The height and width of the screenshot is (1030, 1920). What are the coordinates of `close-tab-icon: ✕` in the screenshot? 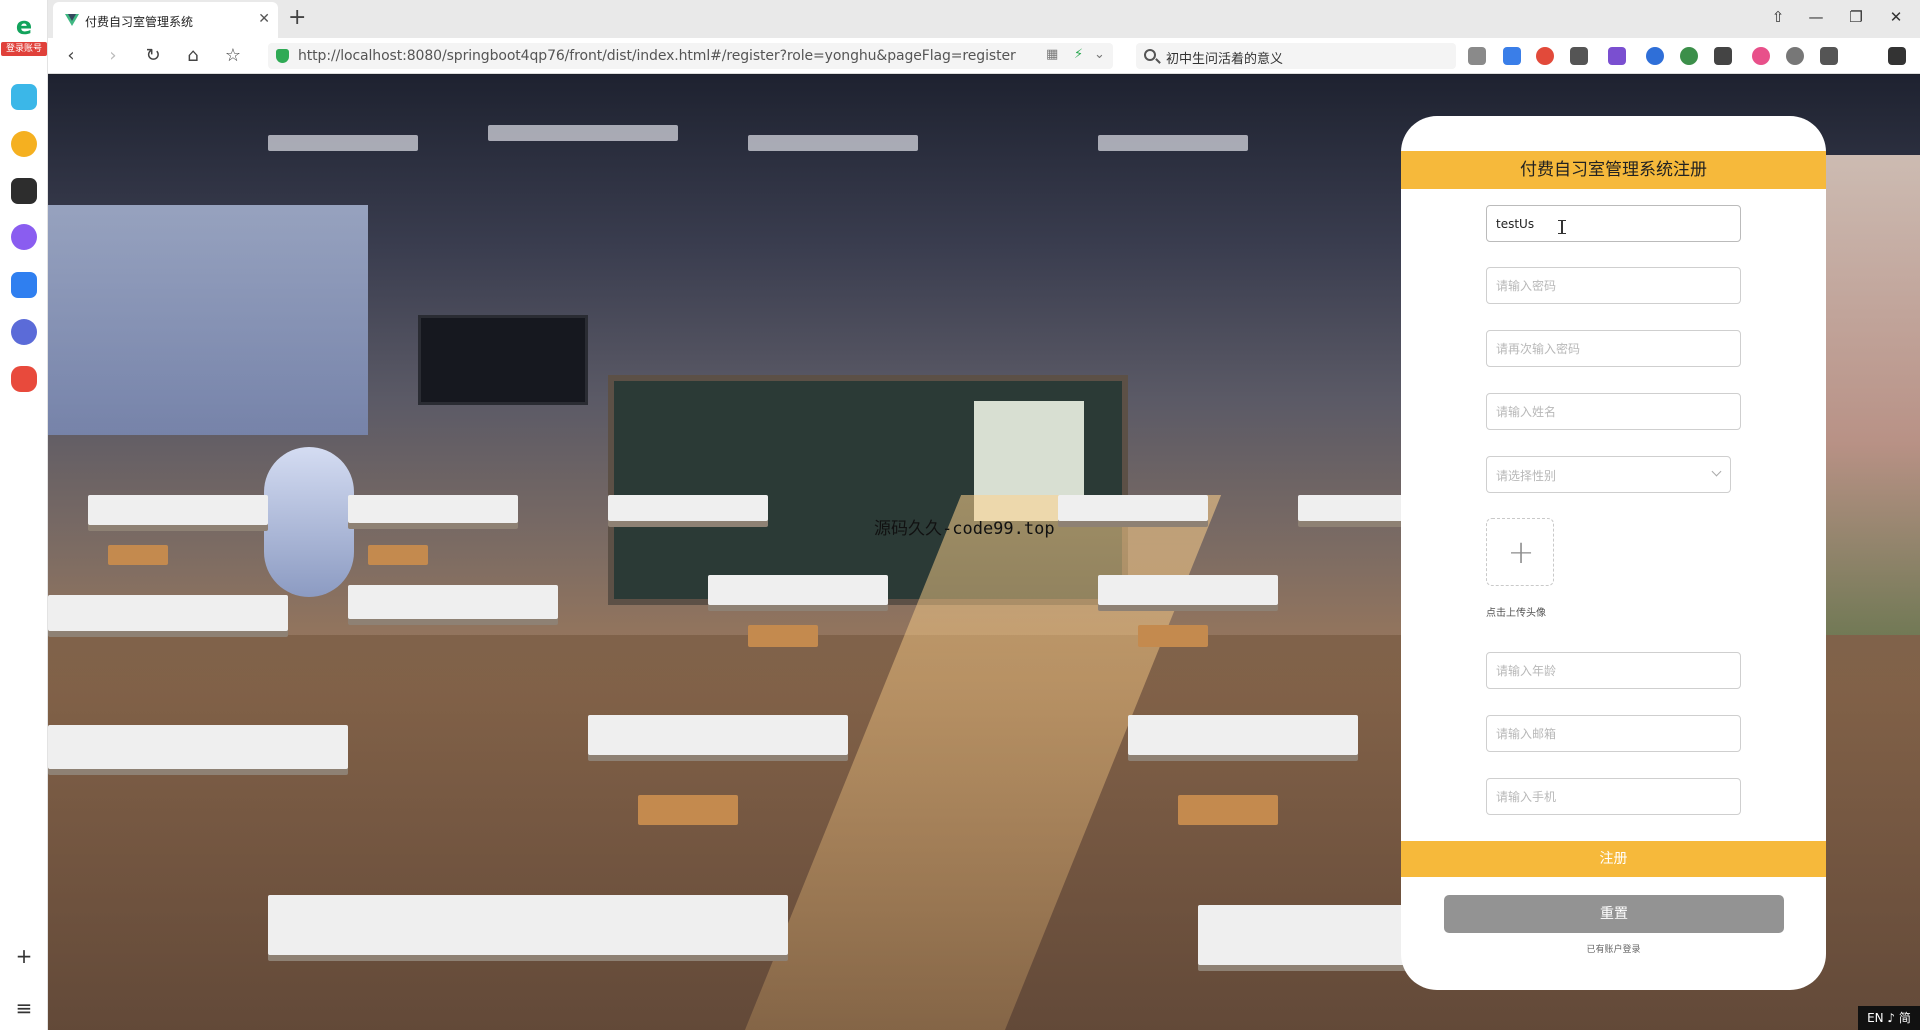 It's located at (264, 19).